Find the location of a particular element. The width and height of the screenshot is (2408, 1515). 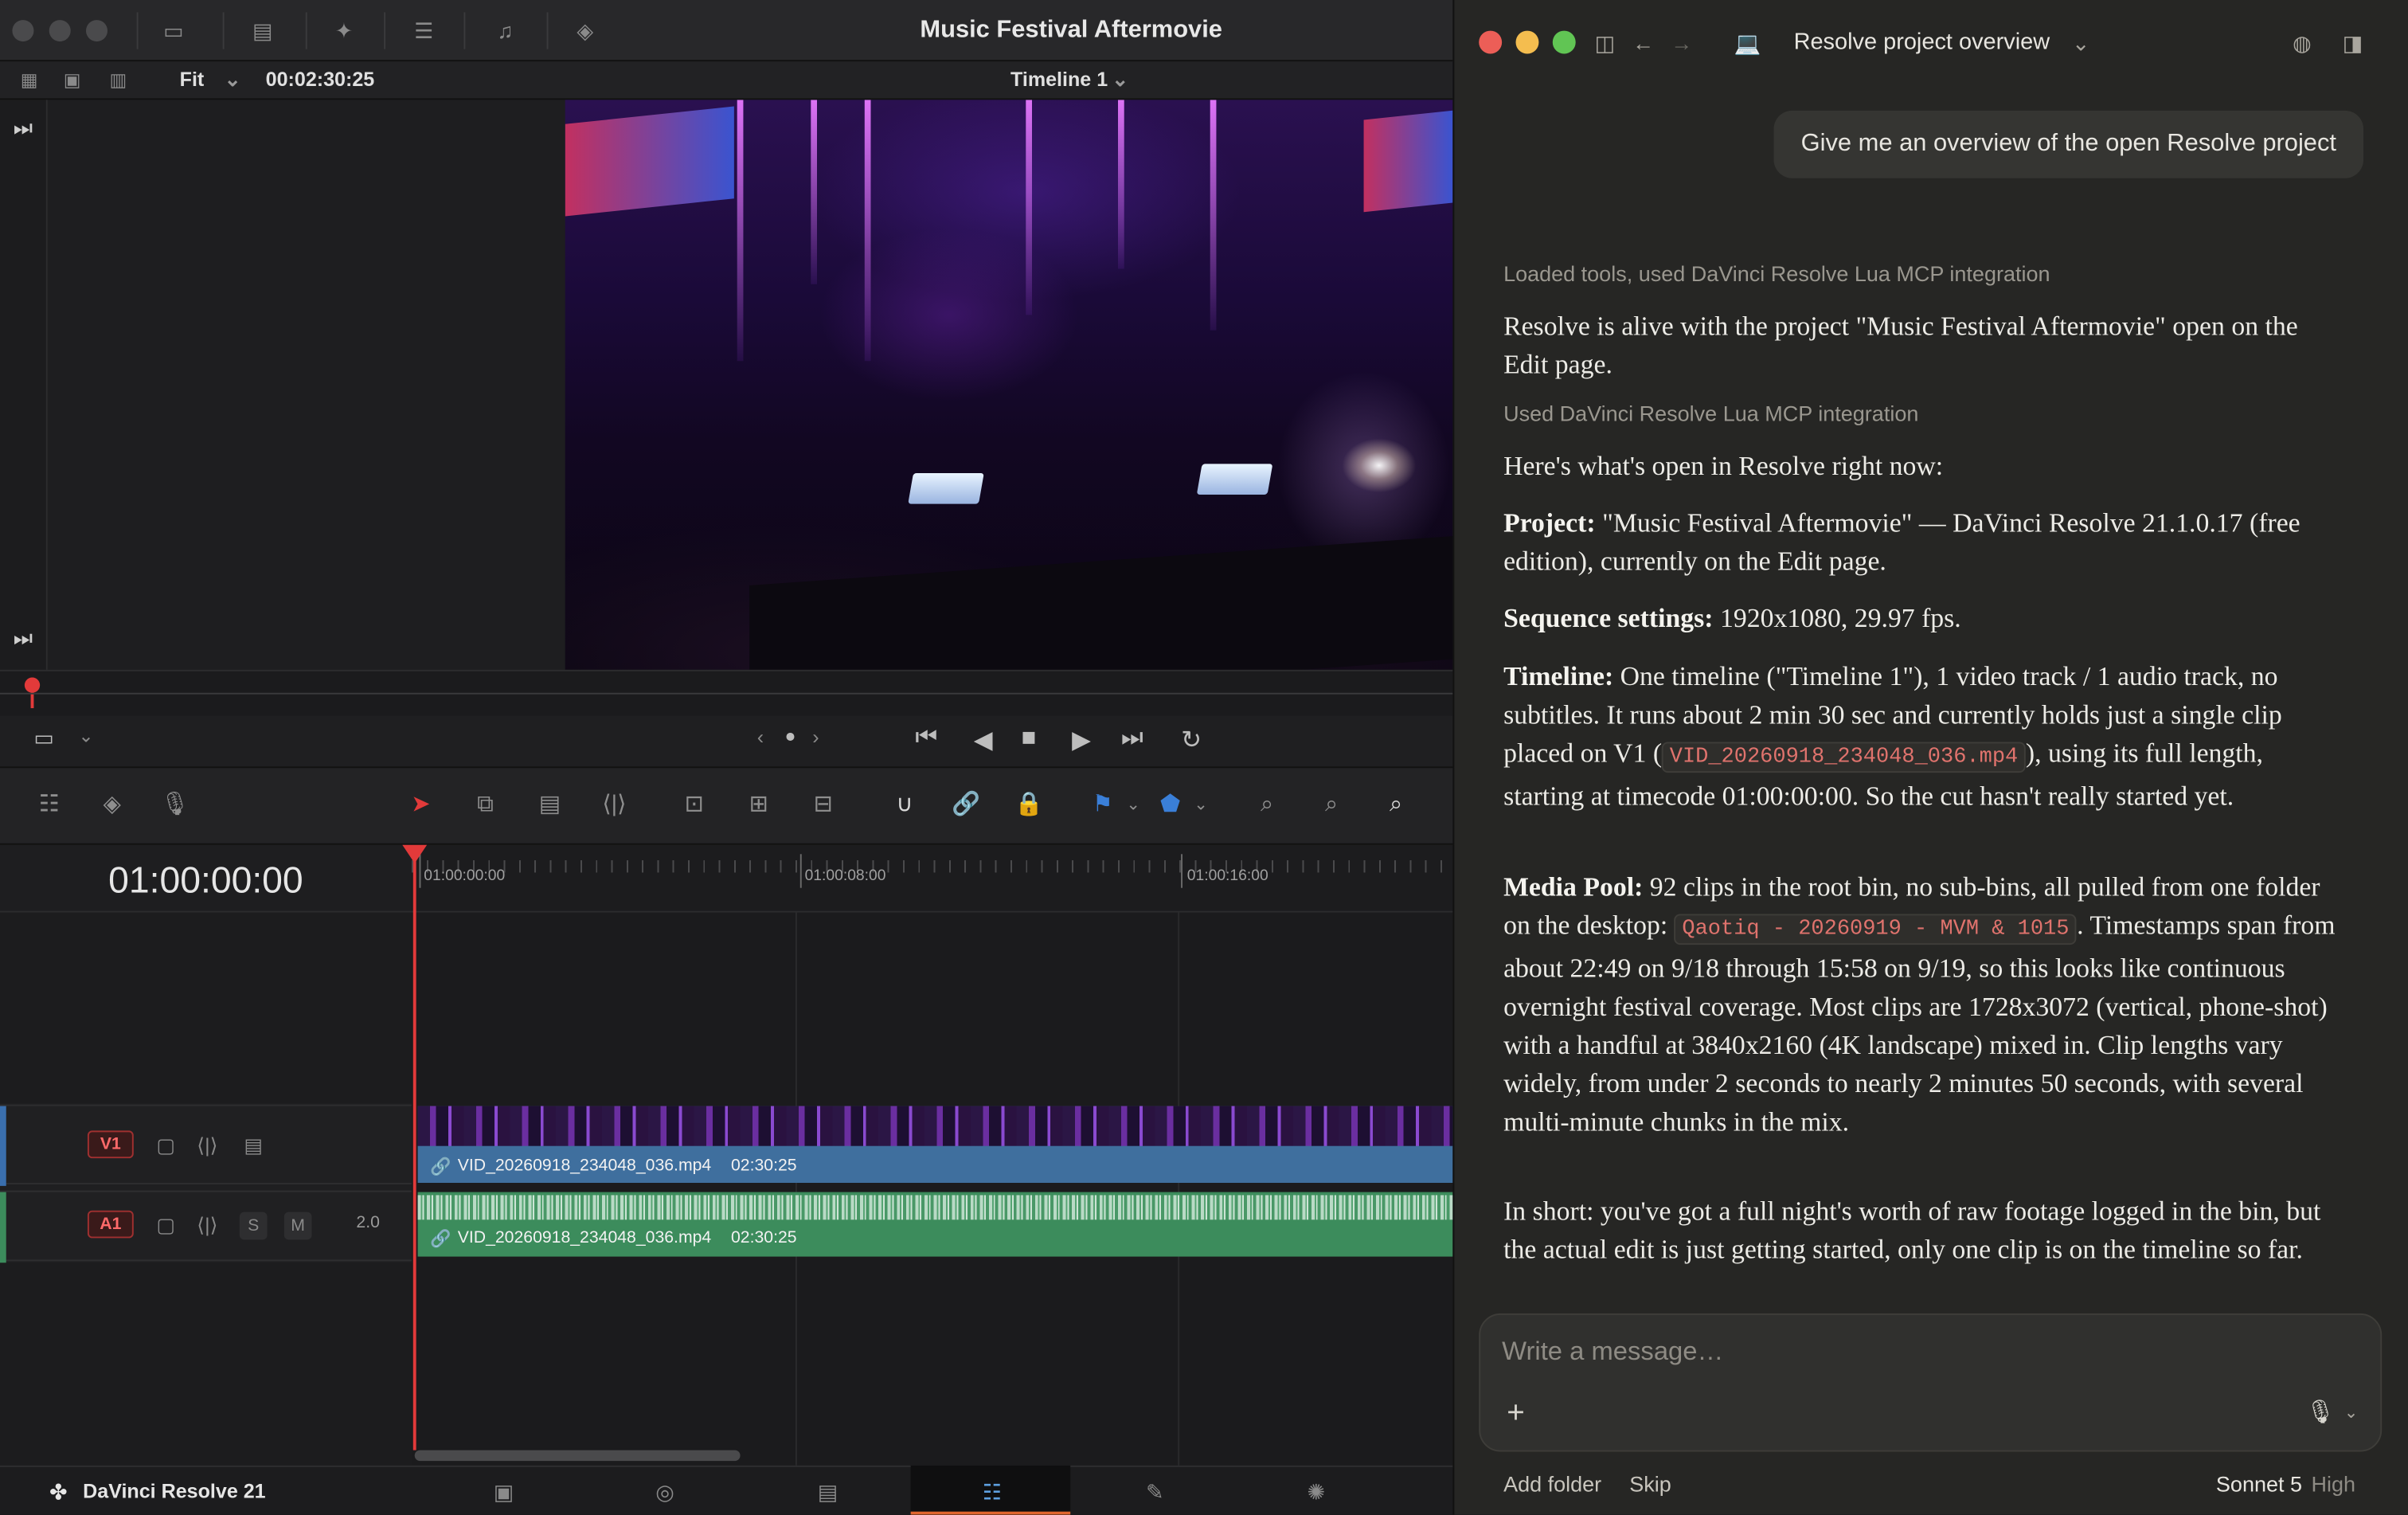

back-arrow-icon: ← is located at coordinates (1644, 44).